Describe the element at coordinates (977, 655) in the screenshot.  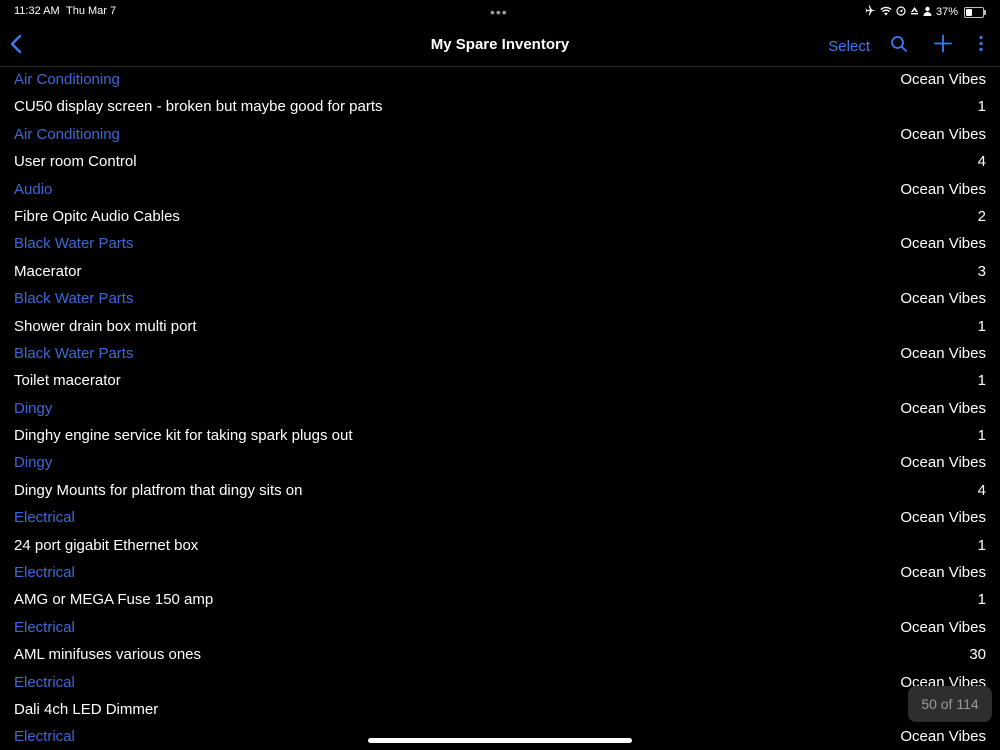
I see `item-quantity: 30` at that location.